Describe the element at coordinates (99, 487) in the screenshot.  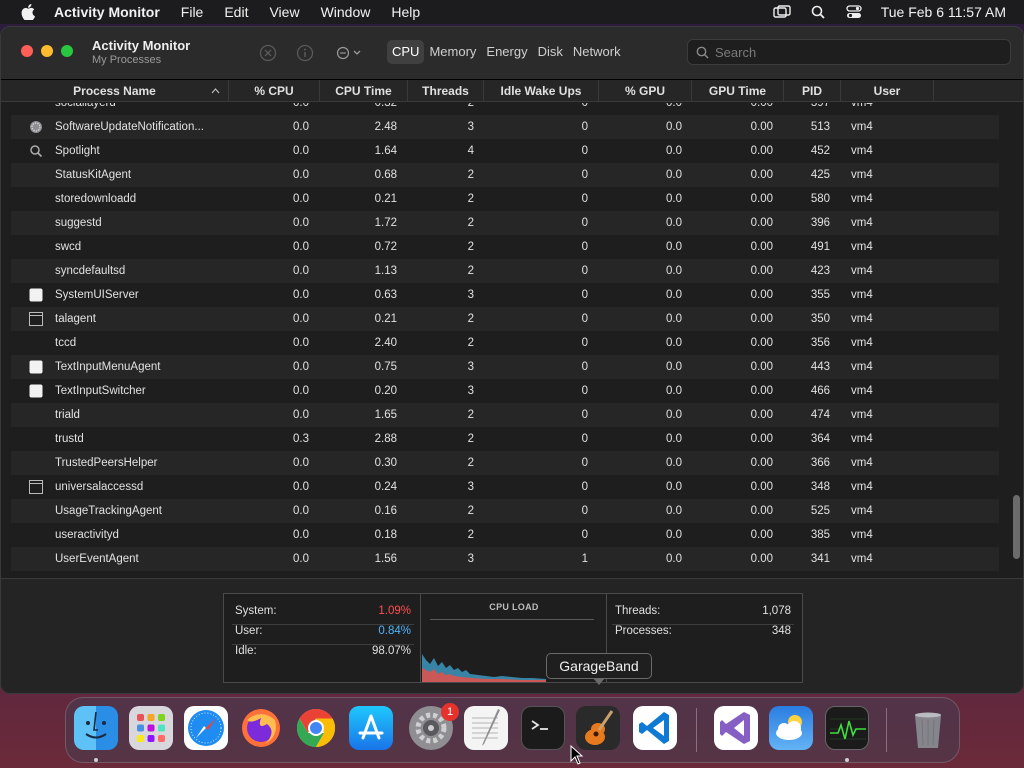
I see `process-name-cell: universalaccessd` at that location.